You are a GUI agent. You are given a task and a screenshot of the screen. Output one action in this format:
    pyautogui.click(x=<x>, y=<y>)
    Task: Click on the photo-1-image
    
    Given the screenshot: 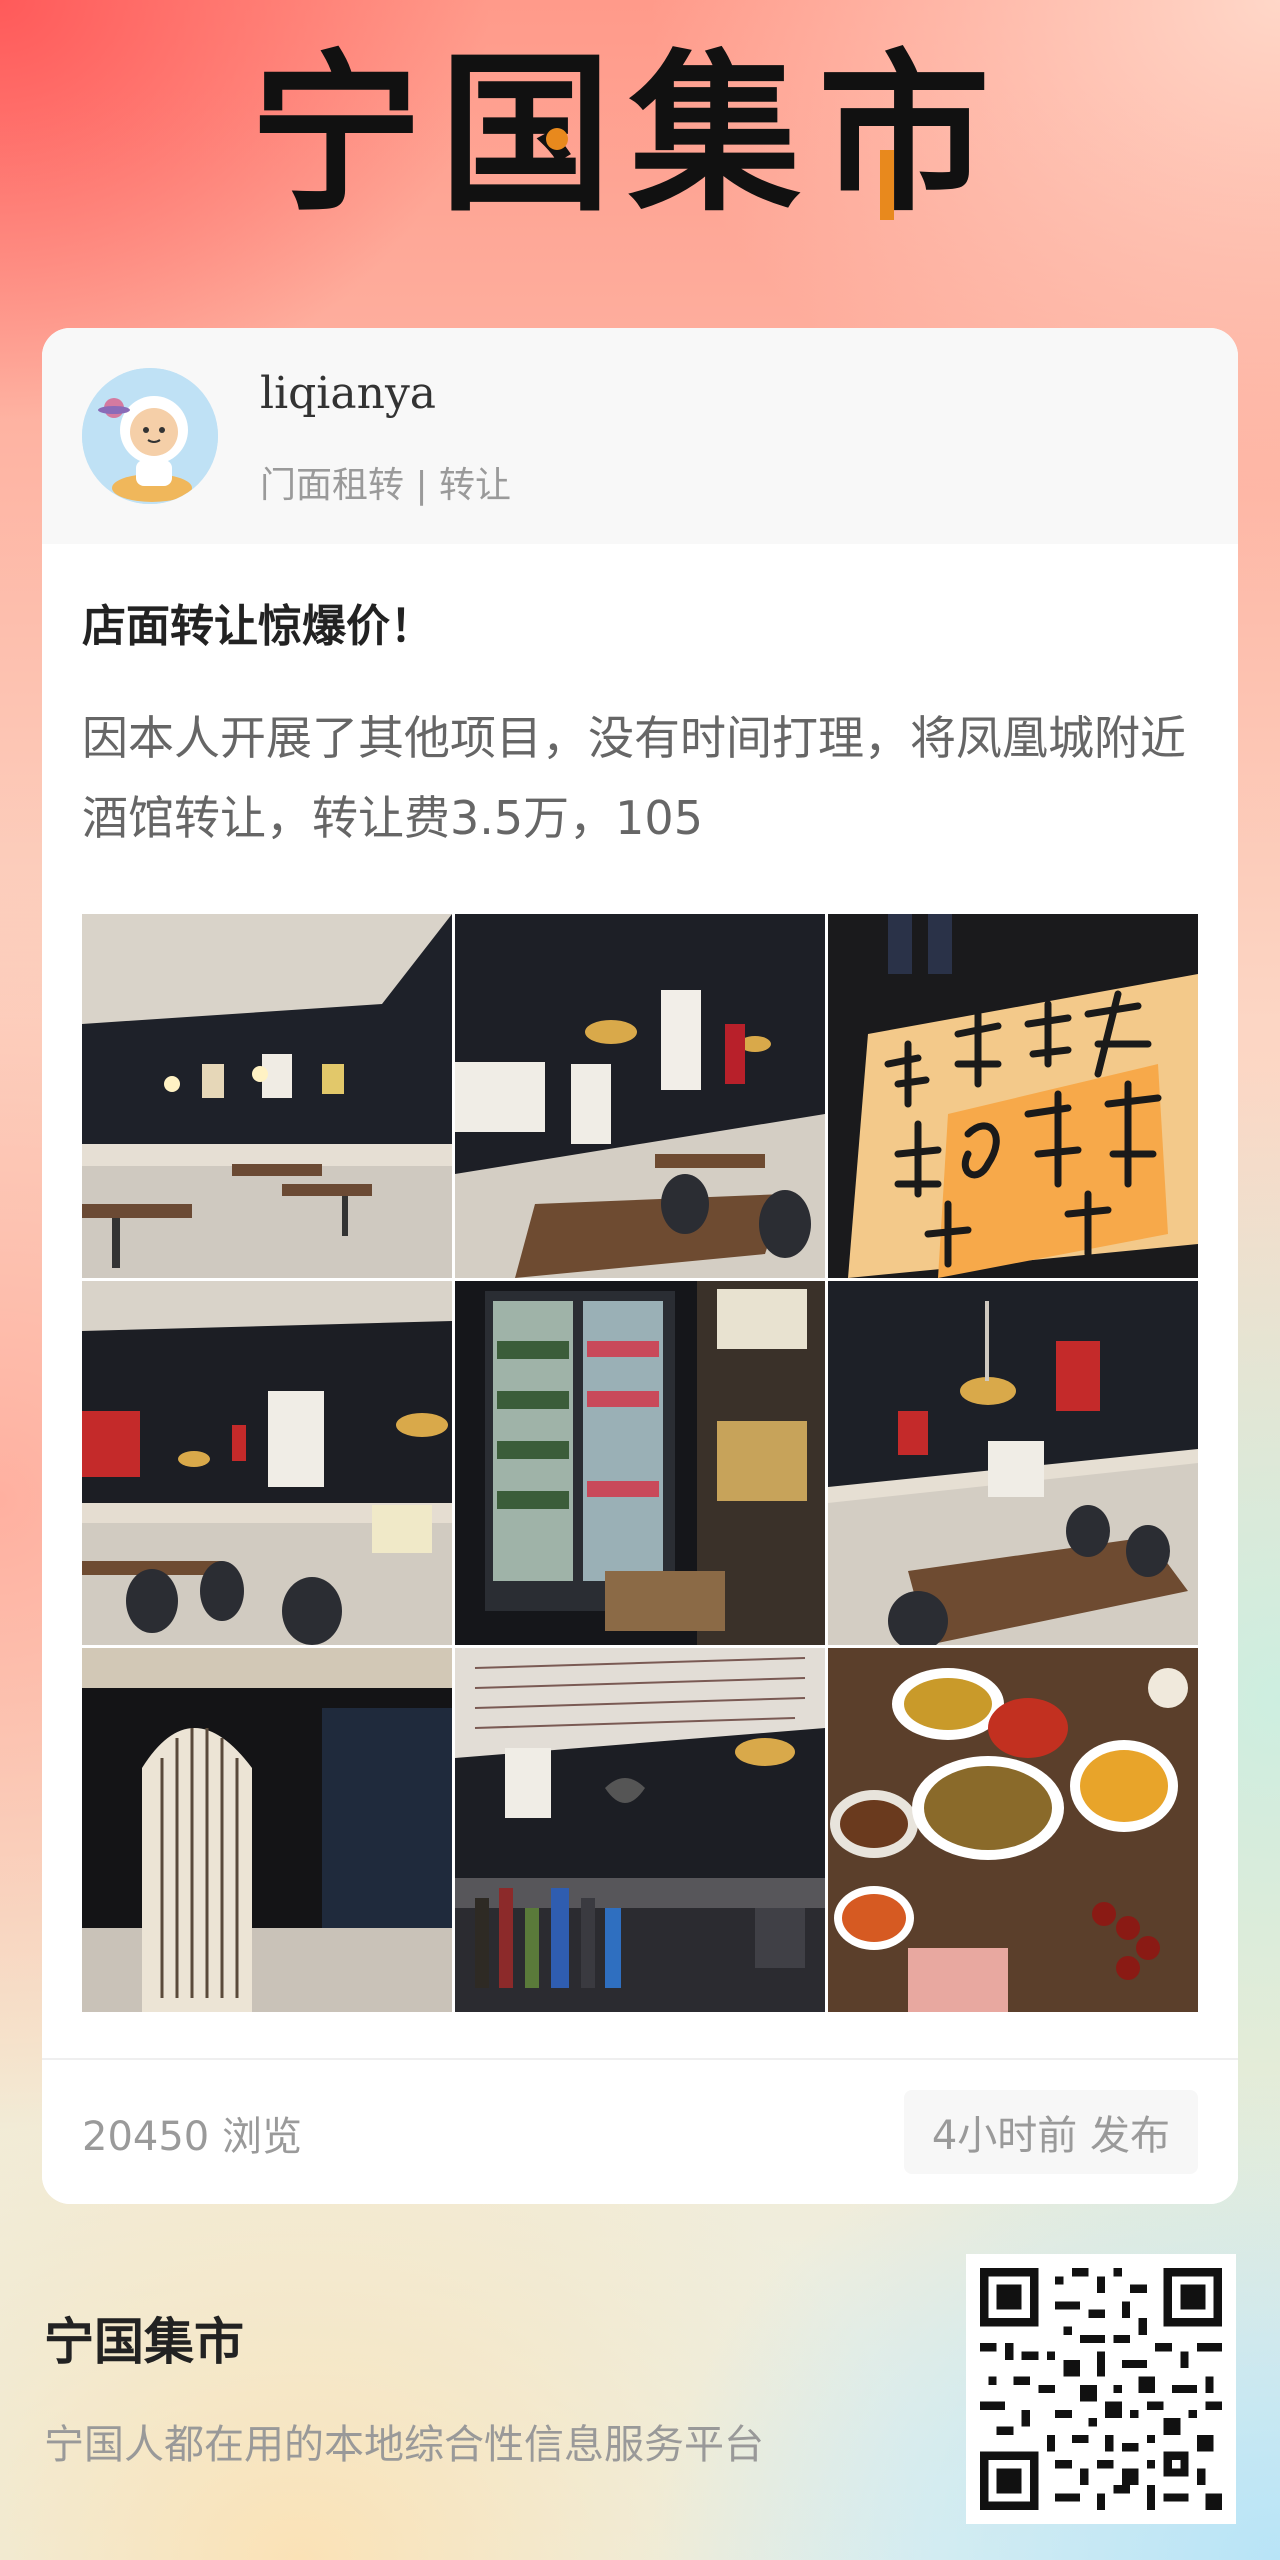 What is the action you would take?
    pyautogui.click(x=267, y=1096)
    